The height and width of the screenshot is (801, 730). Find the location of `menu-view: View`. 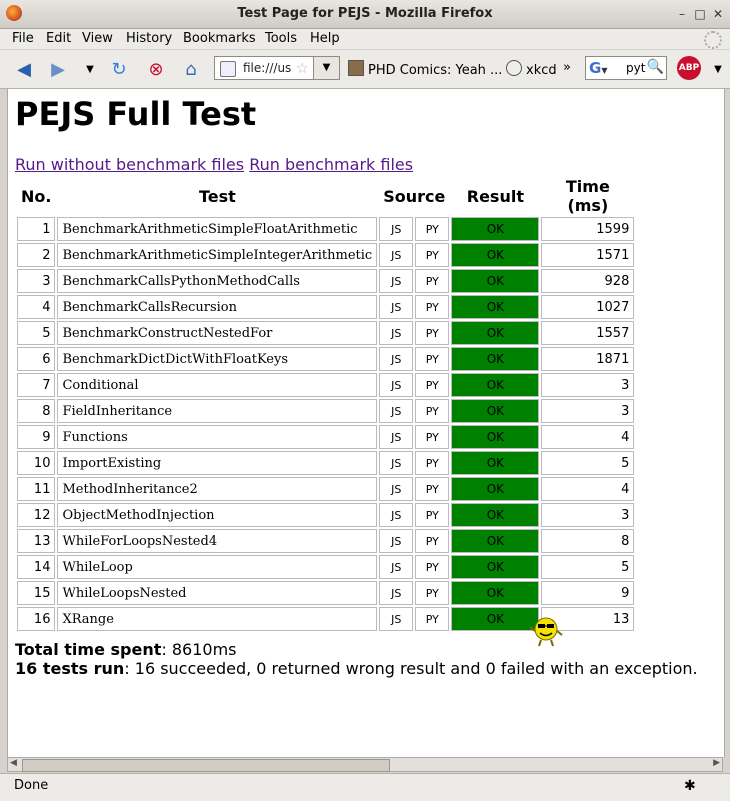

menu-view: View is located at coordinates (97, 38).